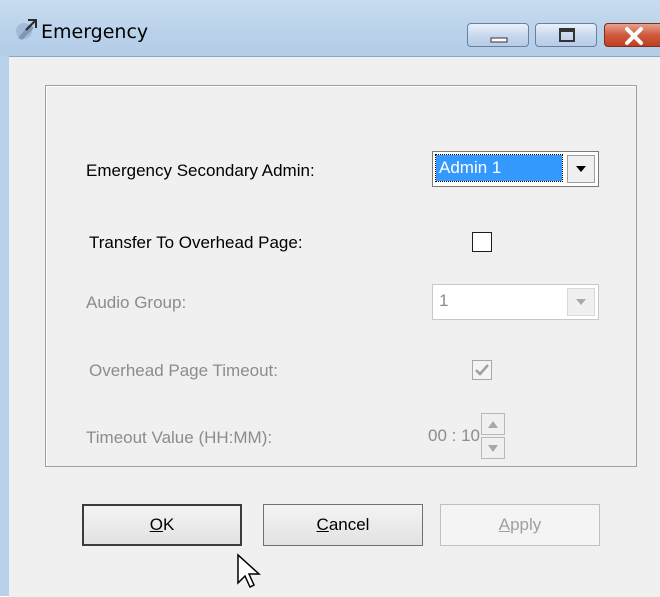  Describe the element at coordinates (184, 370) in the screenshot. I see `overhead-timeout-label: Overhead Page Timeout:` at that location.